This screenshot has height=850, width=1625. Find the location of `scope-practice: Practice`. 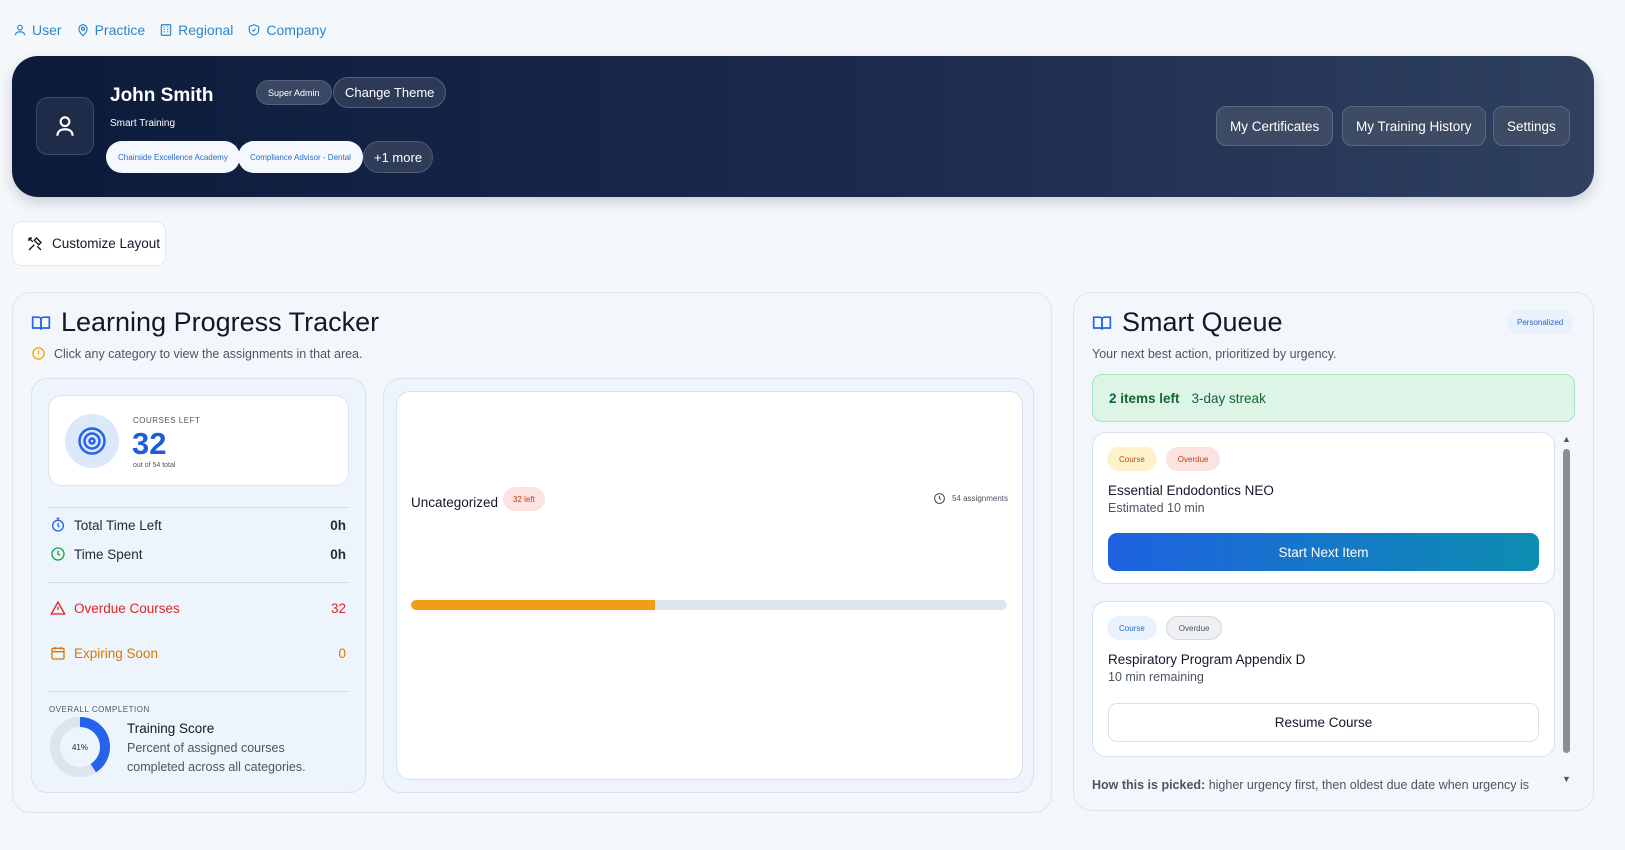

scope-practice: Practice is located at coordinates (111, 30).